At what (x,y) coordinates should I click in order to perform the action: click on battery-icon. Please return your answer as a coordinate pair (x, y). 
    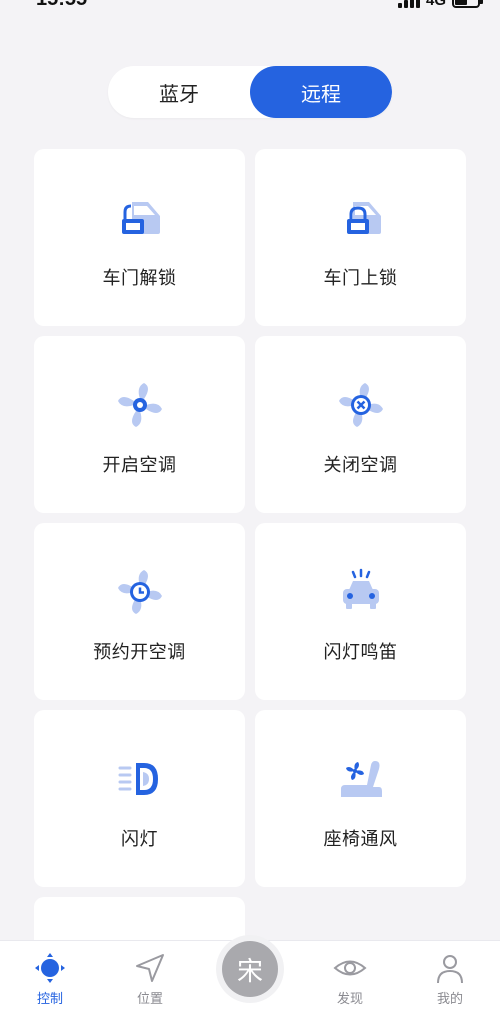
    Looking at the image, I should click on (467, 4).